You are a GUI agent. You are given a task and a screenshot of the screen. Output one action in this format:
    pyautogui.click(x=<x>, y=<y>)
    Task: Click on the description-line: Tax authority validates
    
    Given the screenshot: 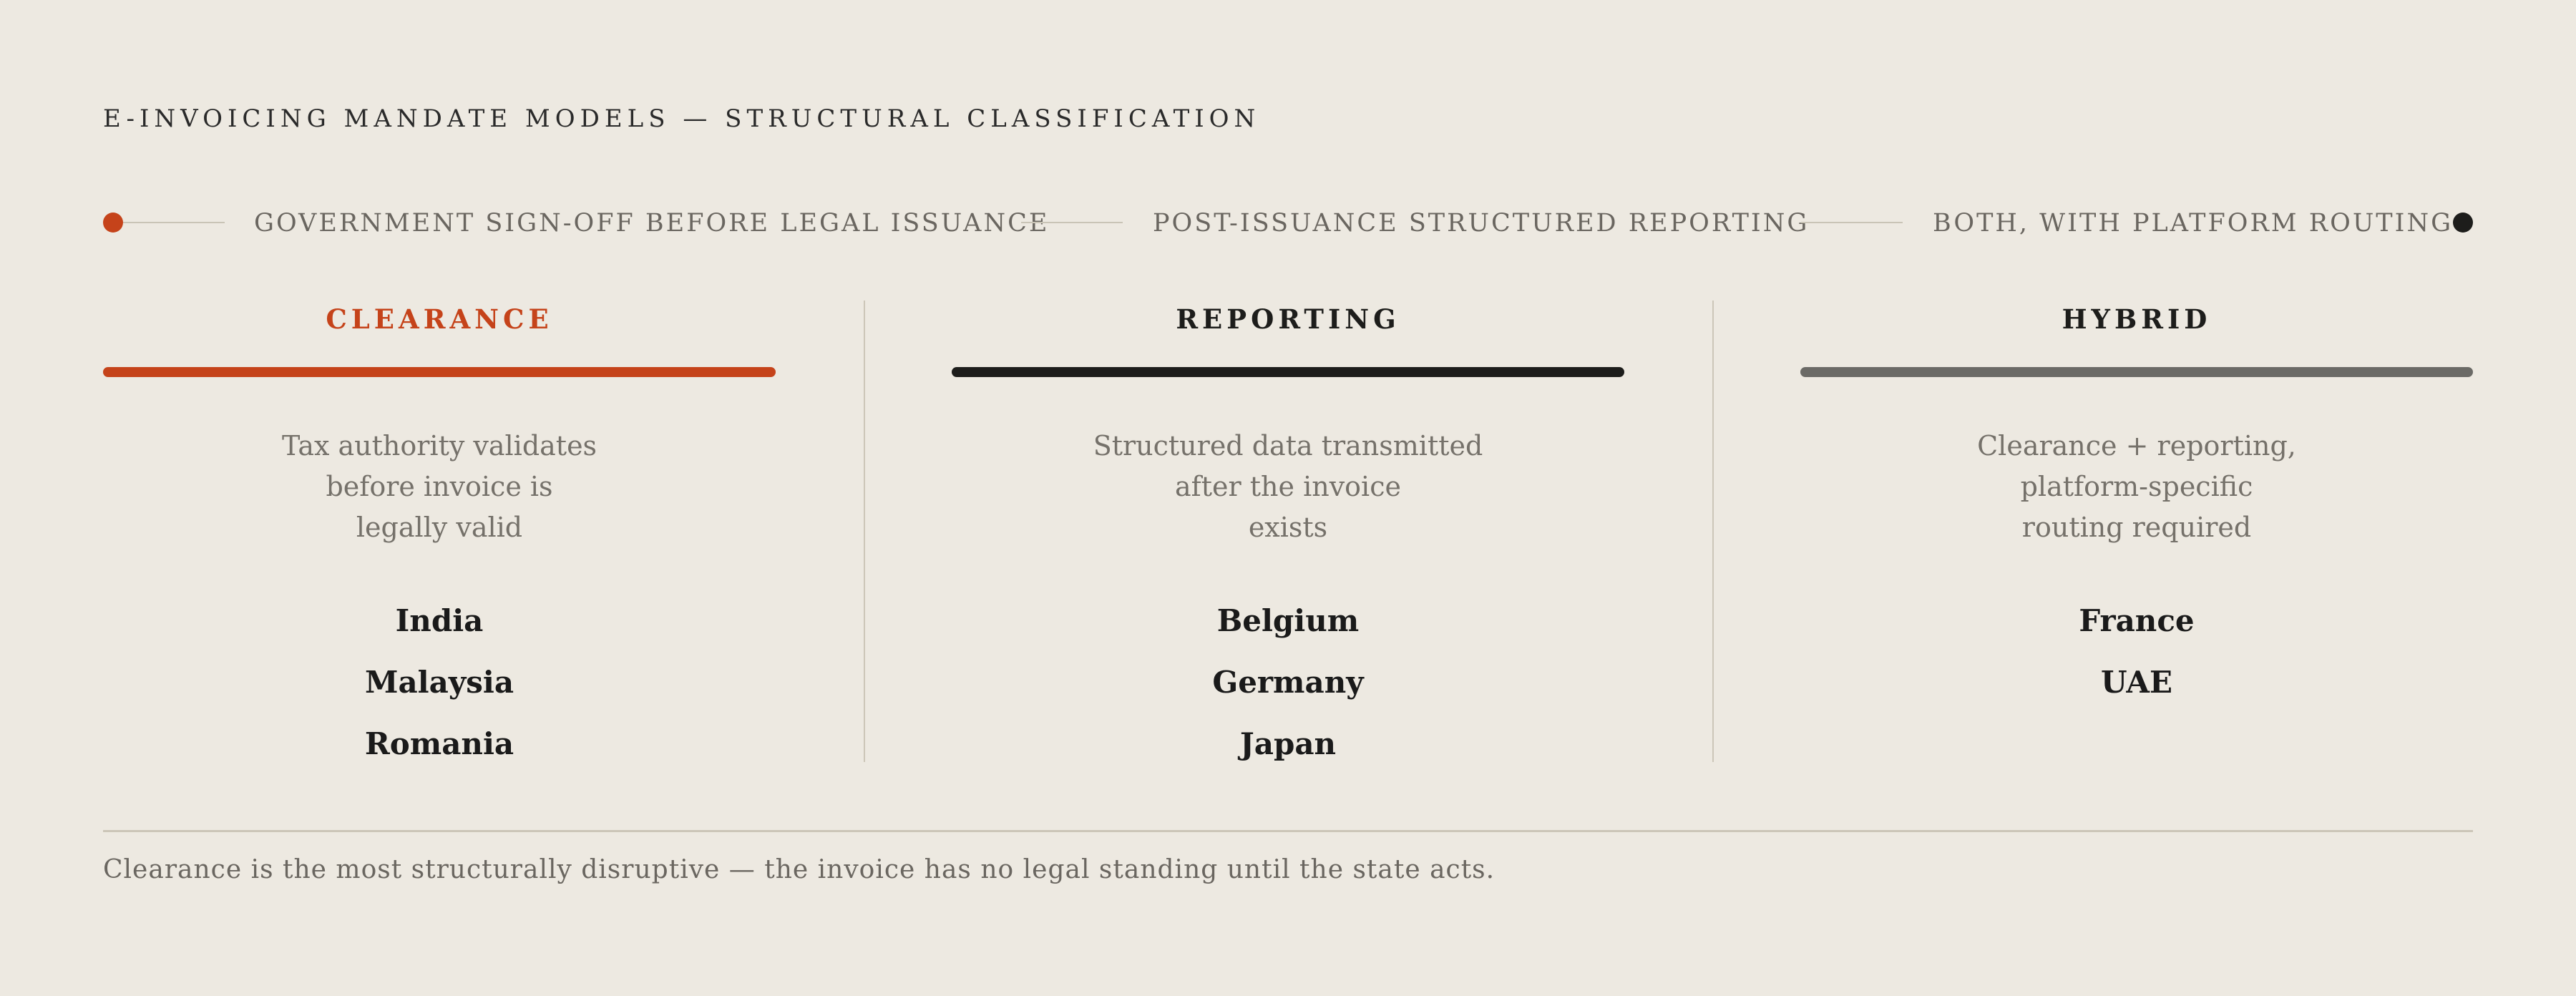 What is the action you would take?
    pyautogui.click(x=439, y=446)
    